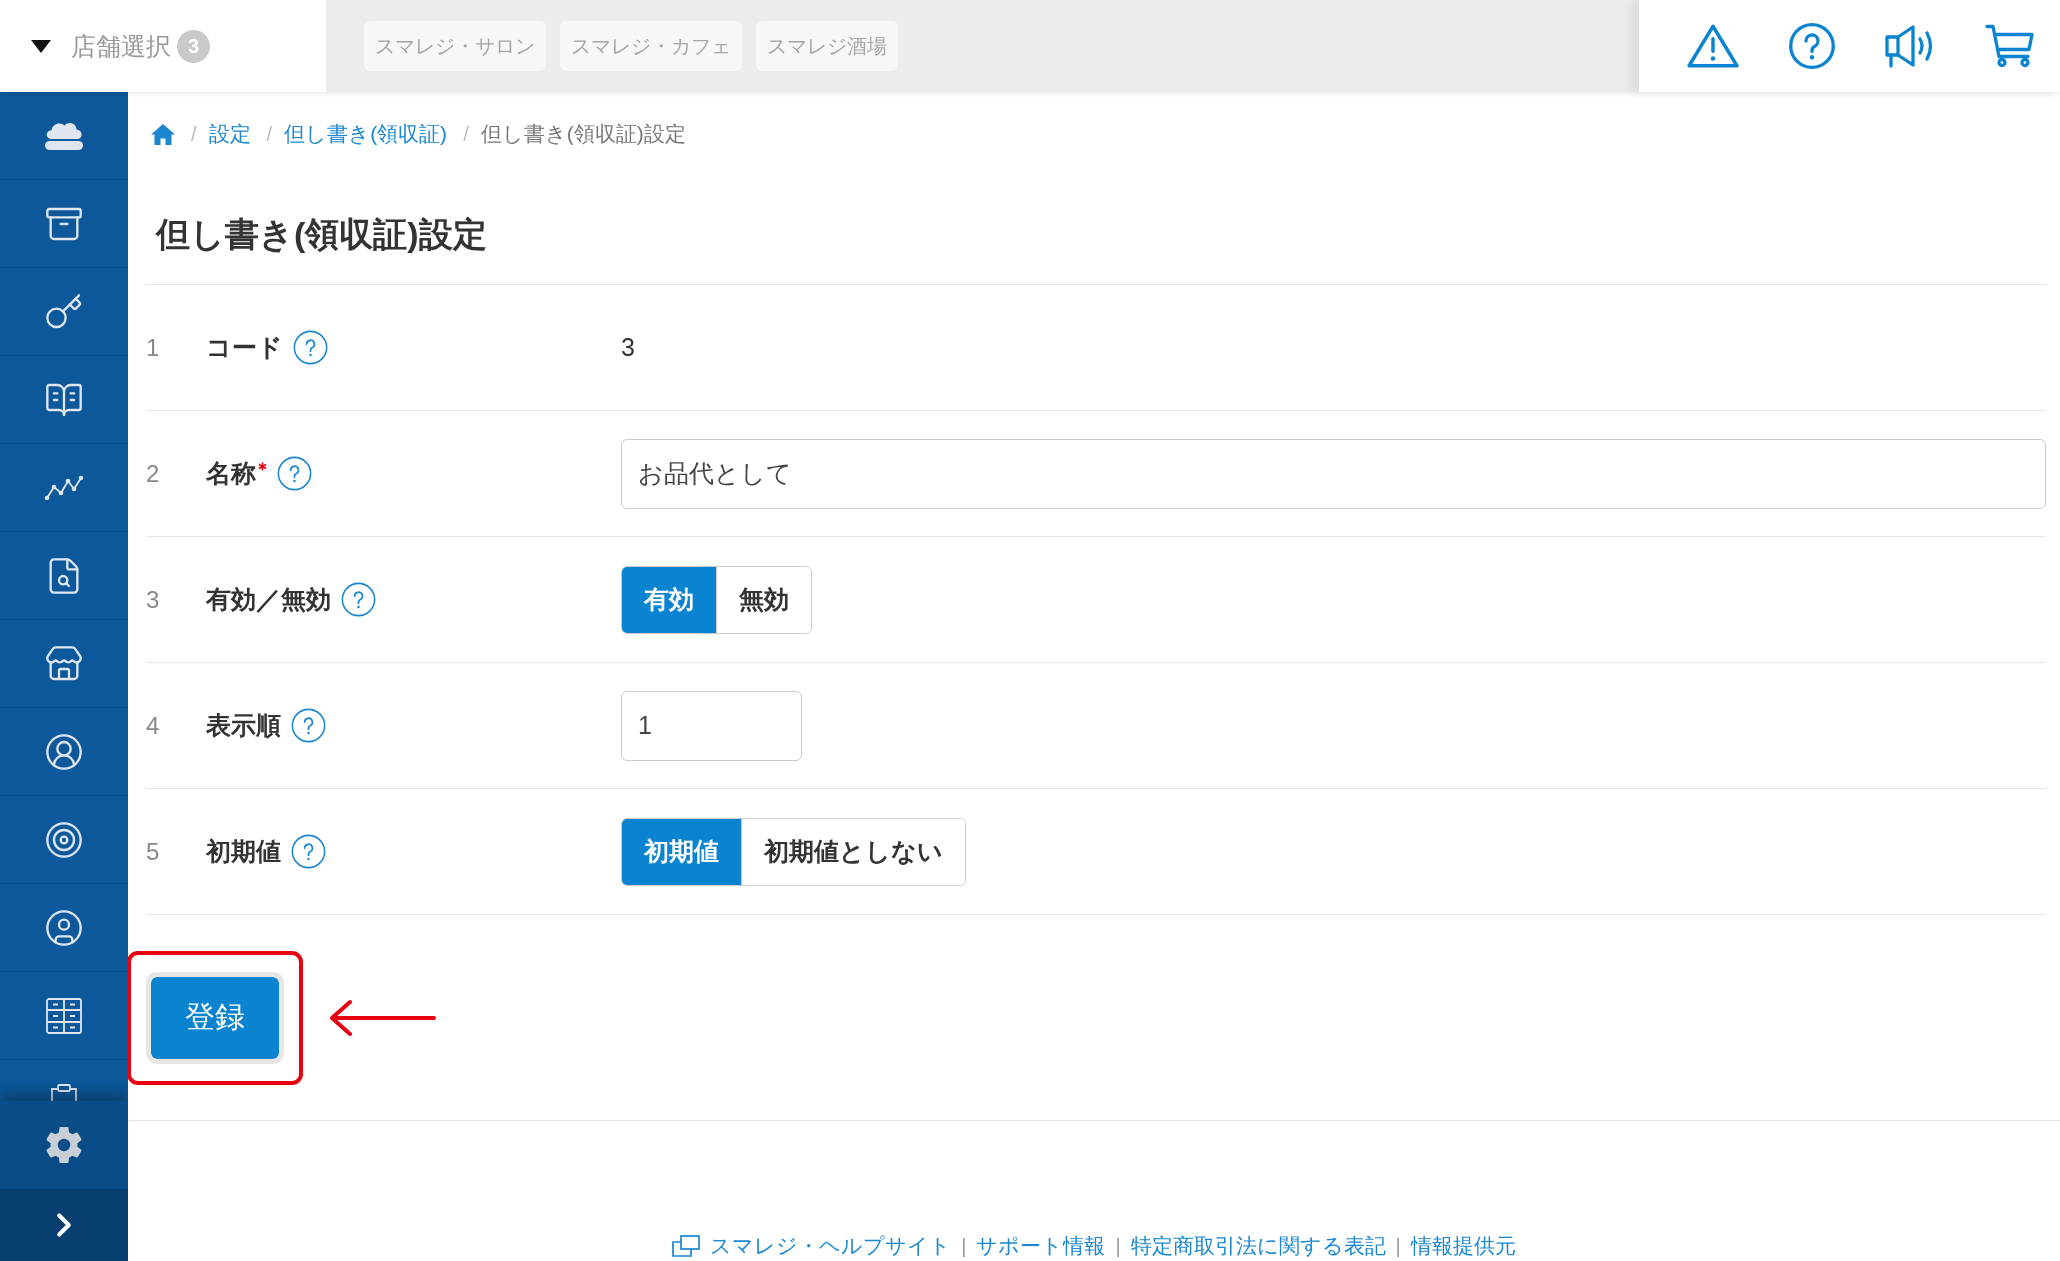 This screenshot has width=2060, height=1261. What do you see at coordinates (153, 725) in the screenshot?
I see `row-number: 4` at bounding box center [153, 725].